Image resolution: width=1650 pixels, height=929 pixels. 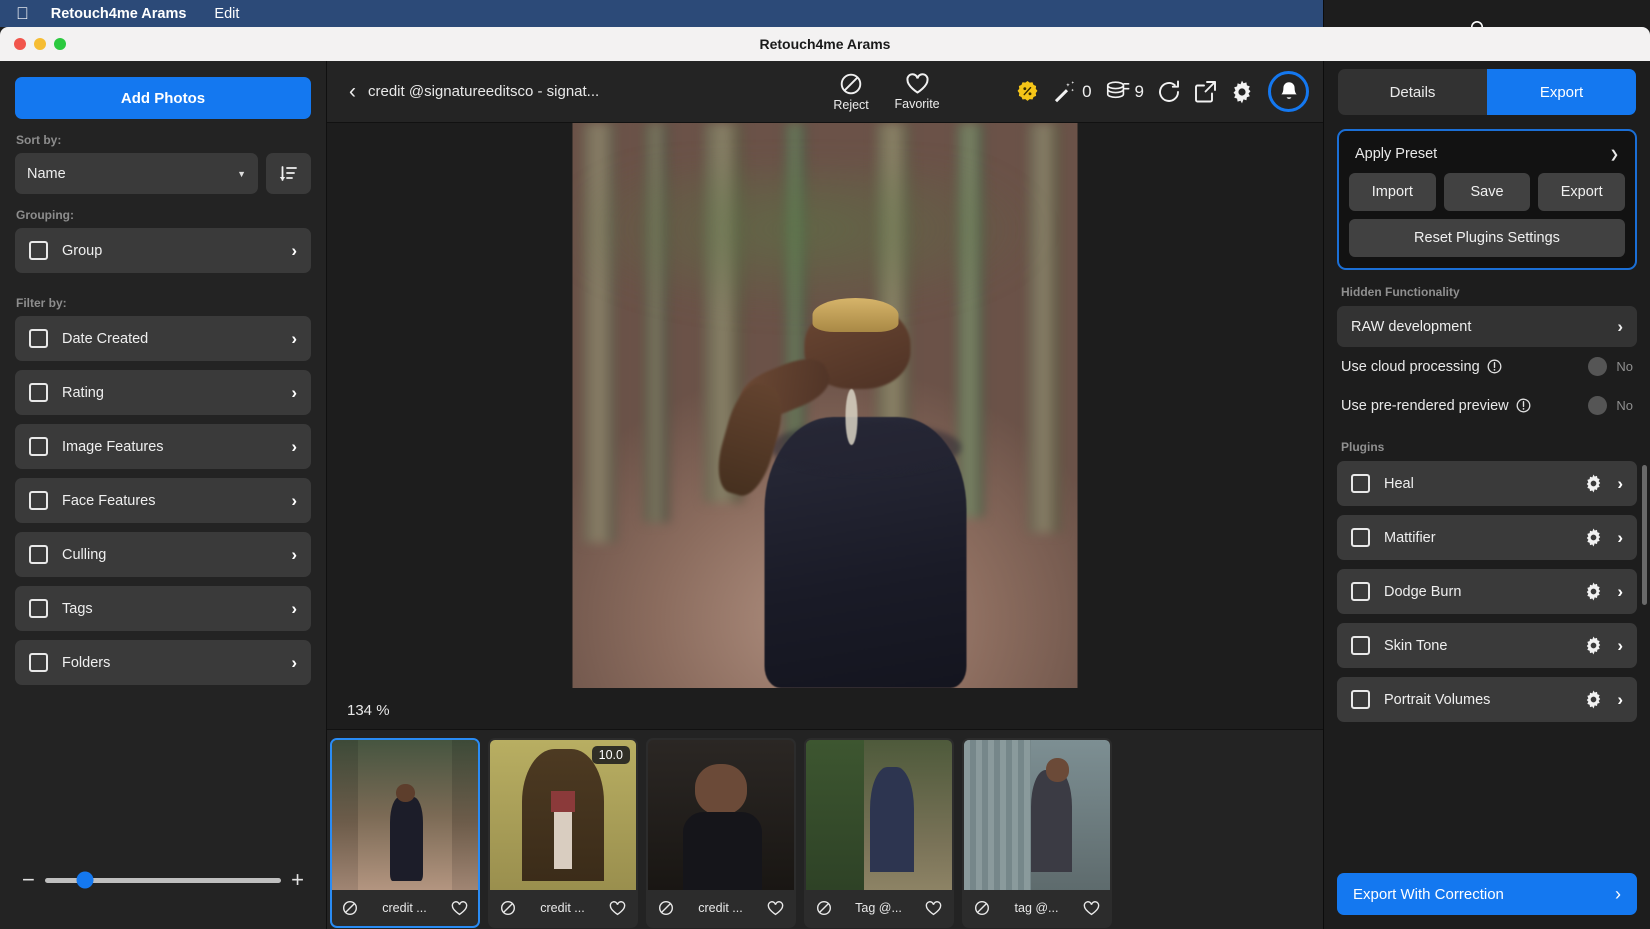 What do you see at coordinates (879, 815) in the screenshot?
I see `thumbnail-image` at bounding box center [879, 815].